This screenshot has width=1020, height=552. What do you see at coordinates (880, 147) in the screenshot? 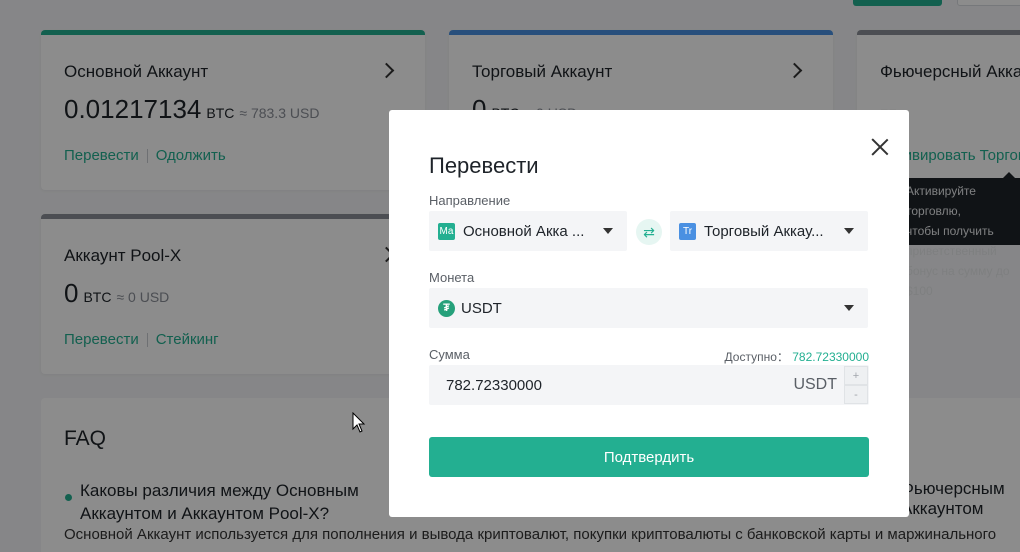
I see `close-icon` at bounding box center [880, 147].